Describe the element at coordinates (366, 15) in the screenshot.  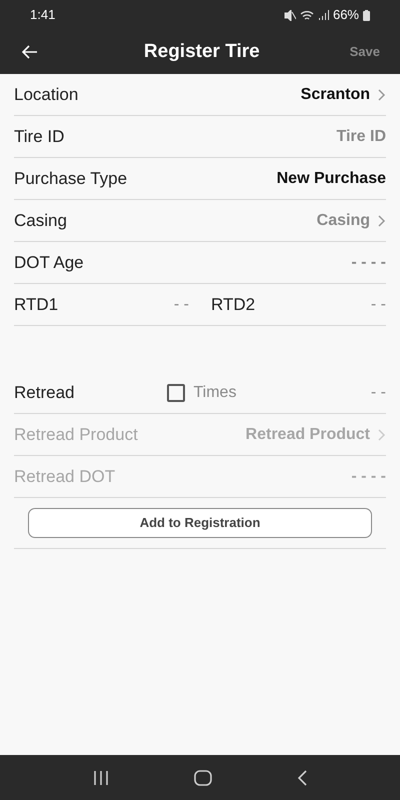
I see `battery-icon` at that location.